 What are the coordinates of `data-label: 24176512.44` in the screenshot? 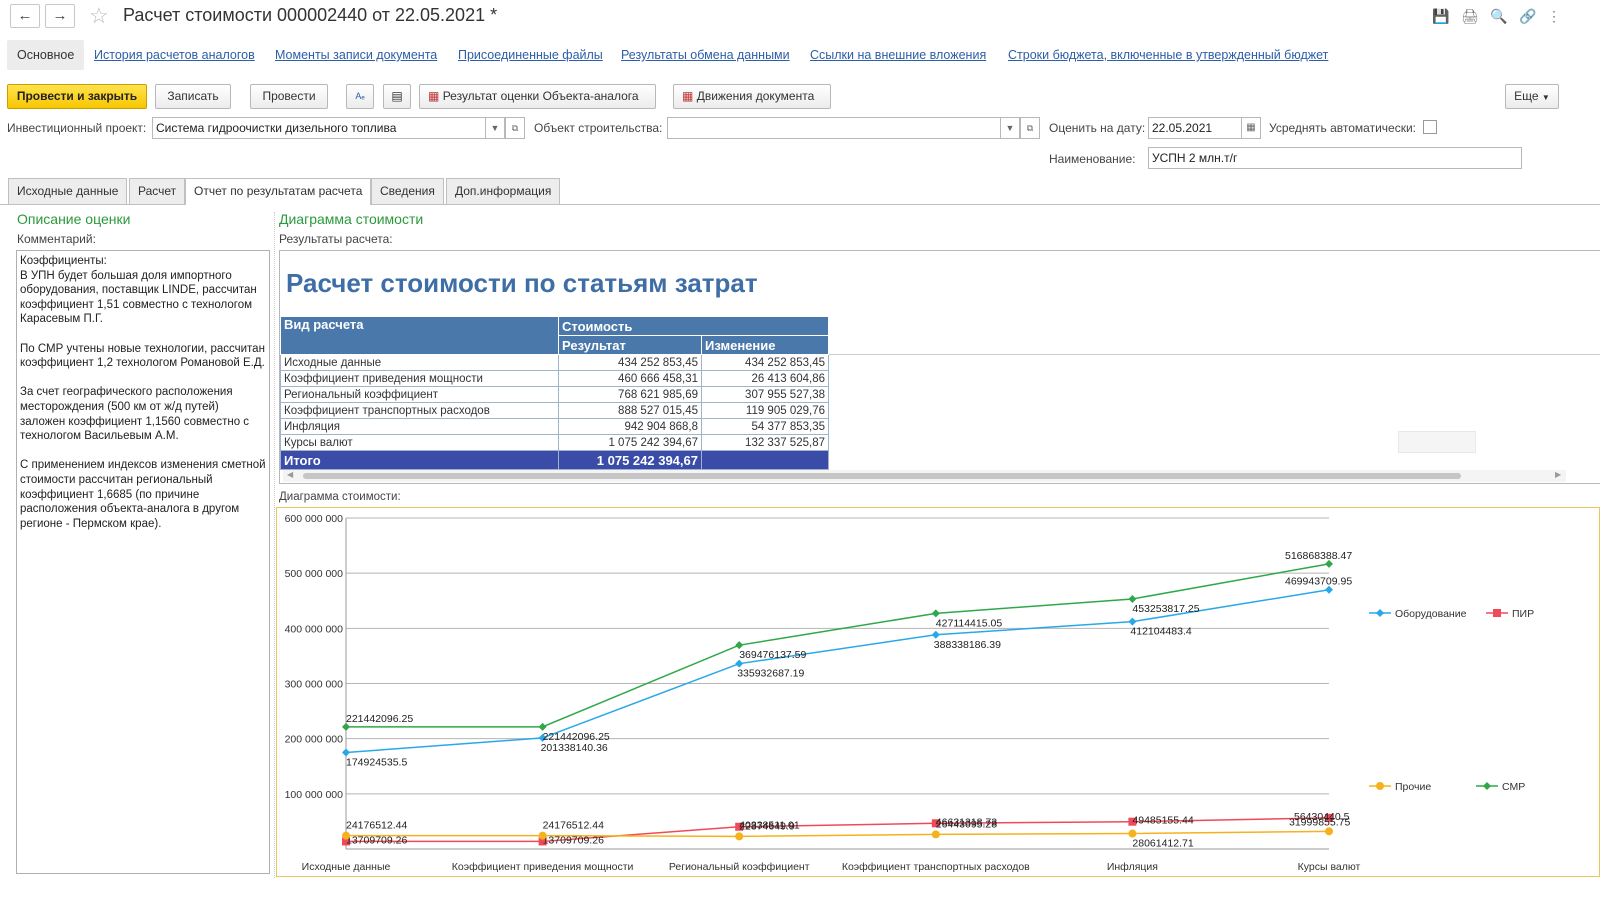 It's located at (573, 826).